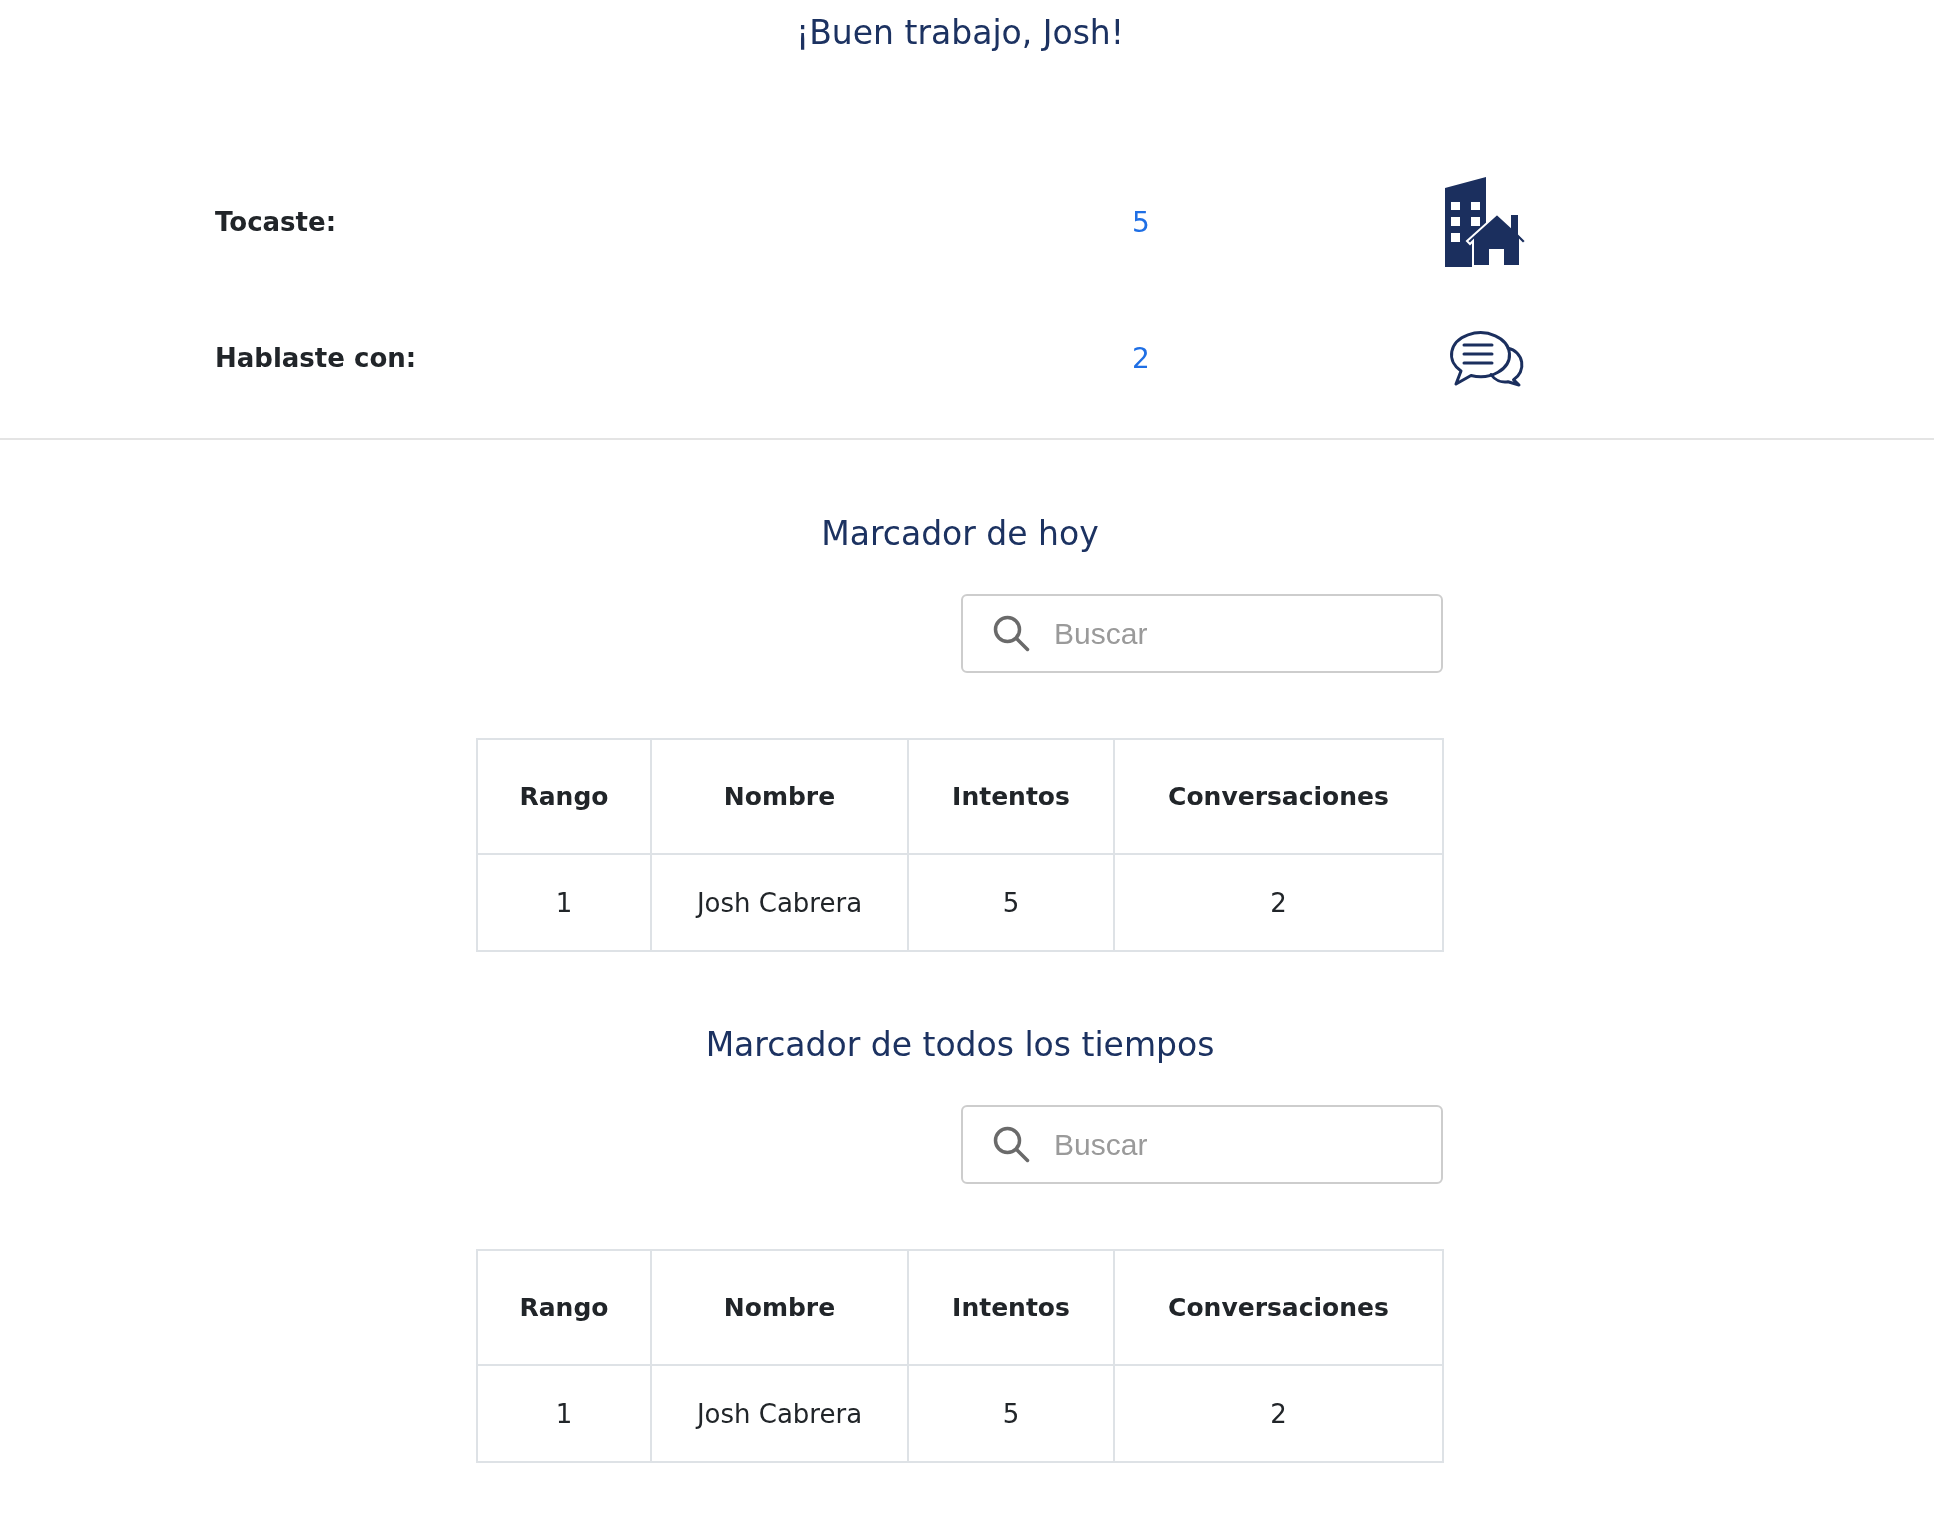  I want to click on buildings-icon, so click(1486, 222).